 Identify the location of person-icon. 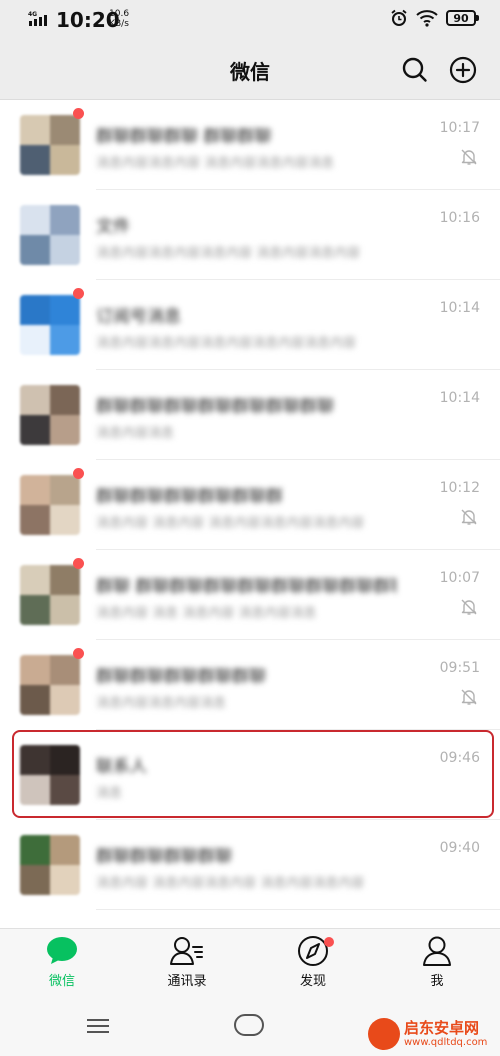
(437, 951).